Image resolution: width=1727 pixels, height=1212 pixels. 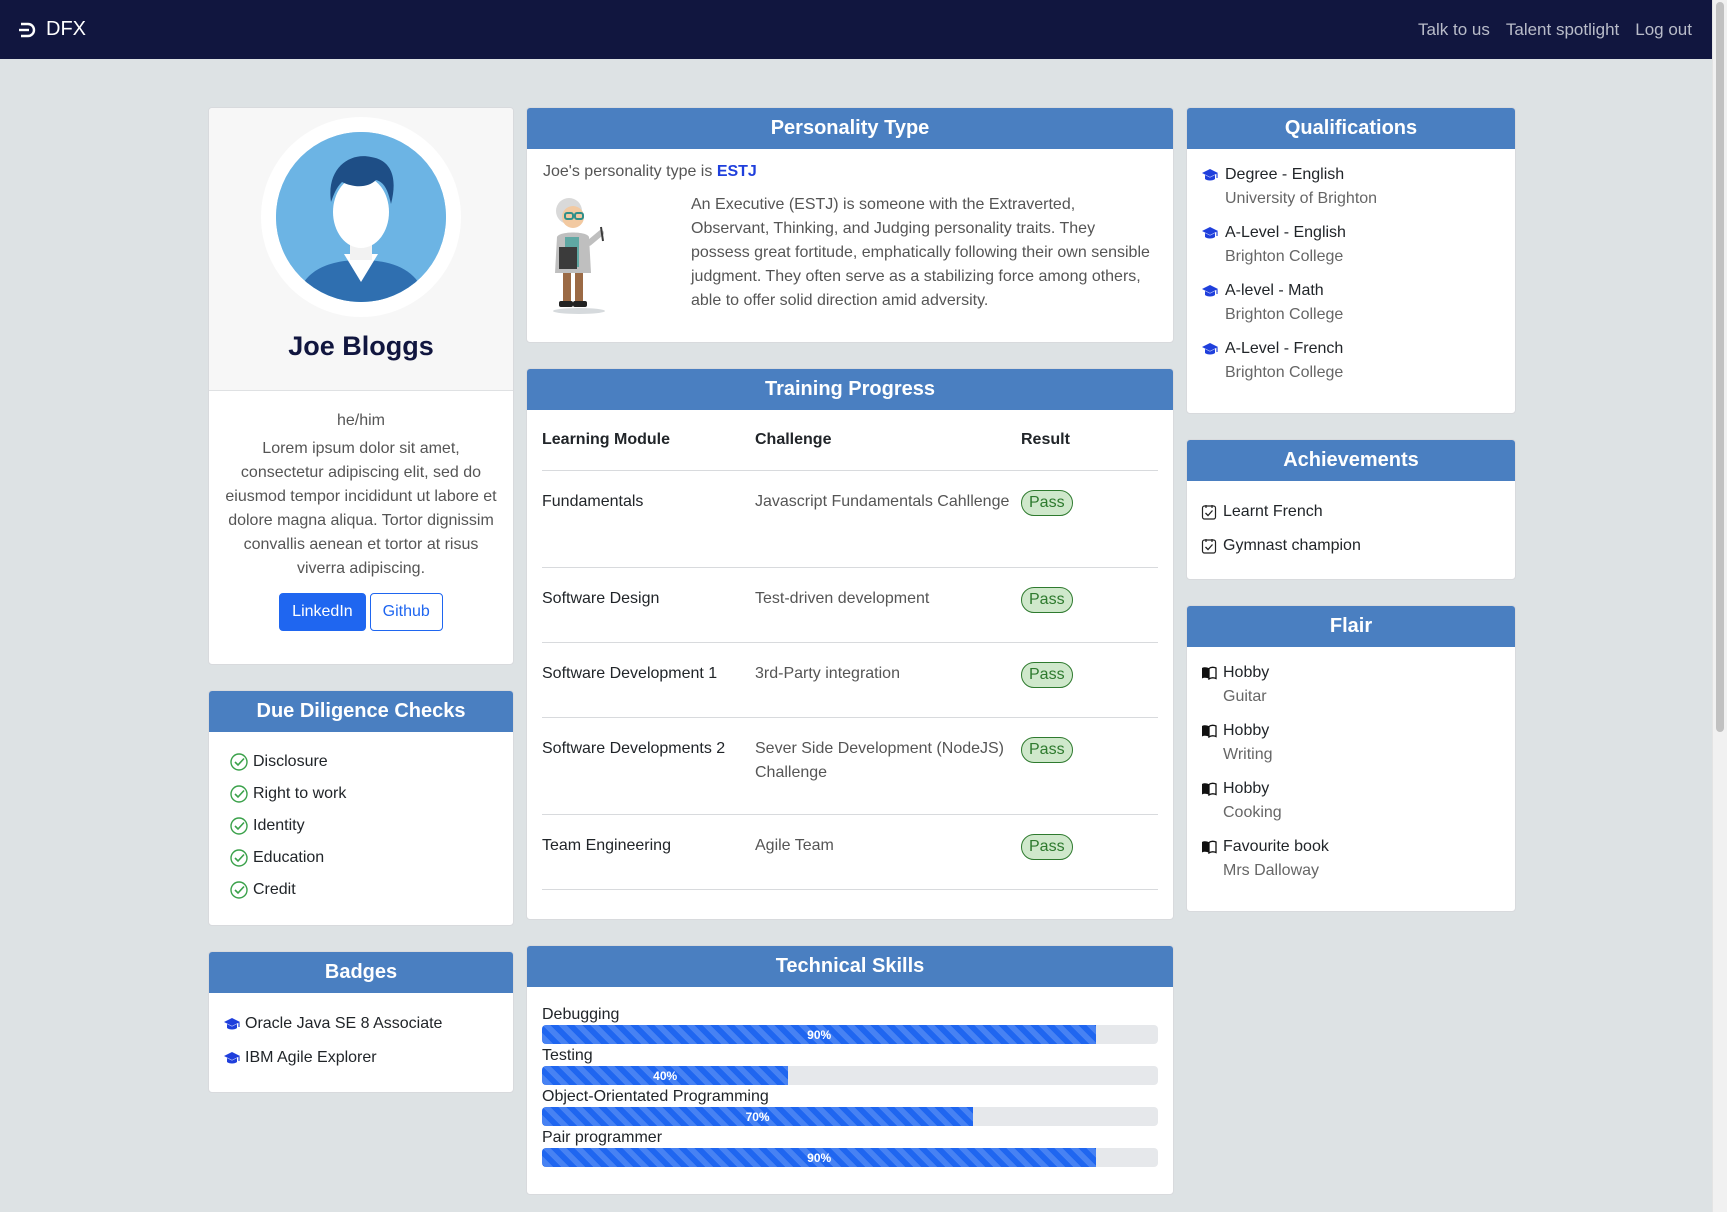 What do you see at coordinates (239, 826) in the screenshot?
I see `check-circle-icon` at bounding box center [239, 826].